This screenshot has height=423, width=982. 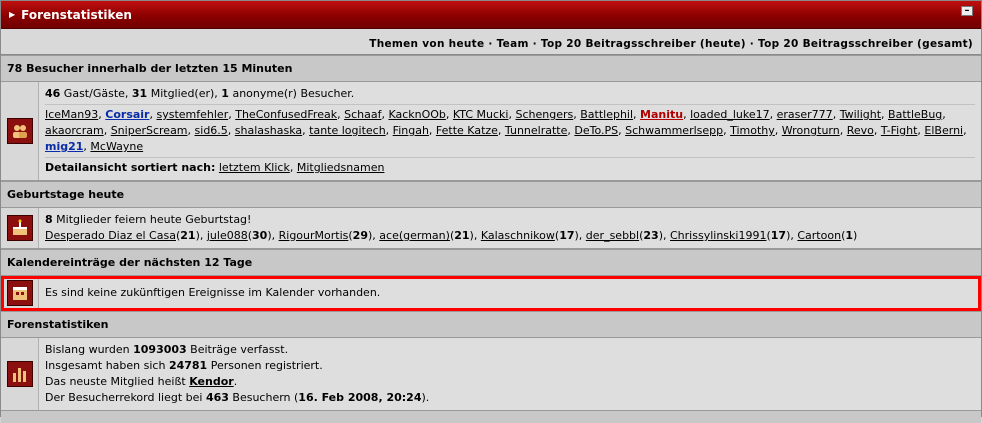 I want to click on sort-by-last-click-link: letztem Klick, so click(x=254, y=167).